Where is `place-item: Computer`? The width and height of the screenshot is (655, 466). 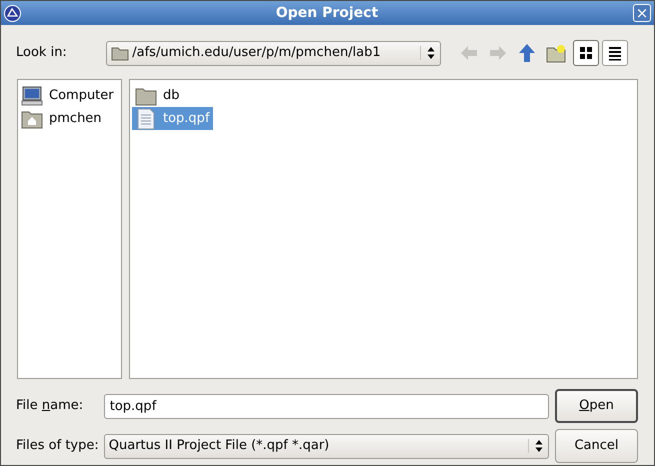 place-item: Computer is located at coordinates (69, 95).